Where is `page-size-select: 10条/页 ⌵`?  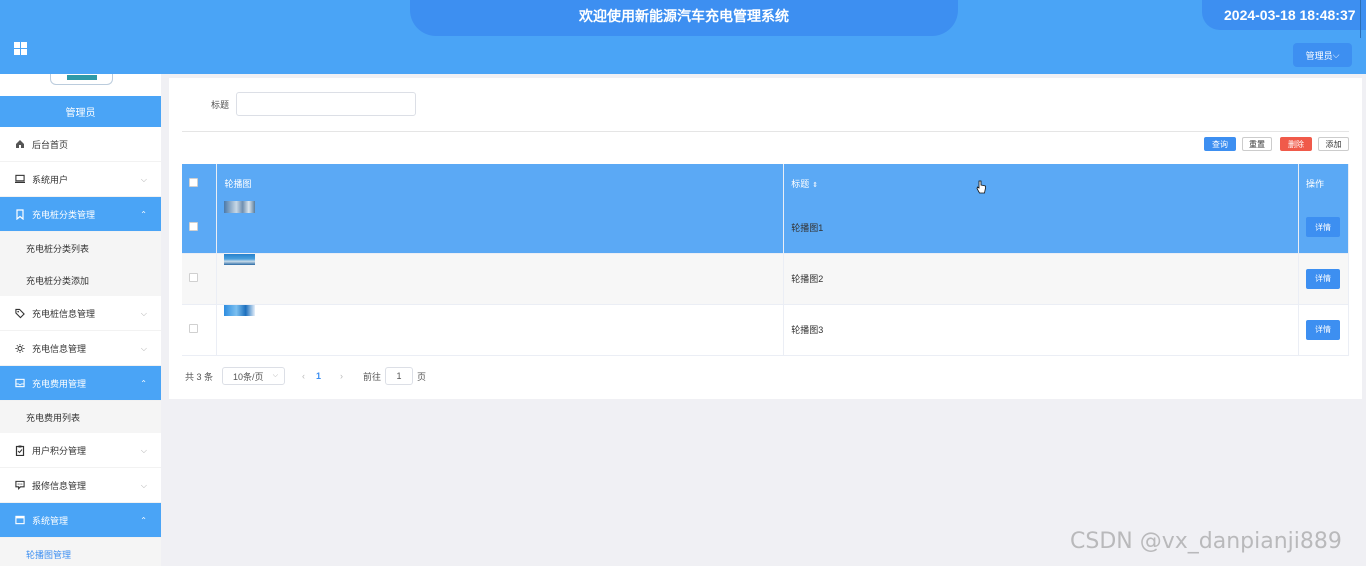
page-size-select: 10条/页 ⌵ is located at coordinates (254, 376).